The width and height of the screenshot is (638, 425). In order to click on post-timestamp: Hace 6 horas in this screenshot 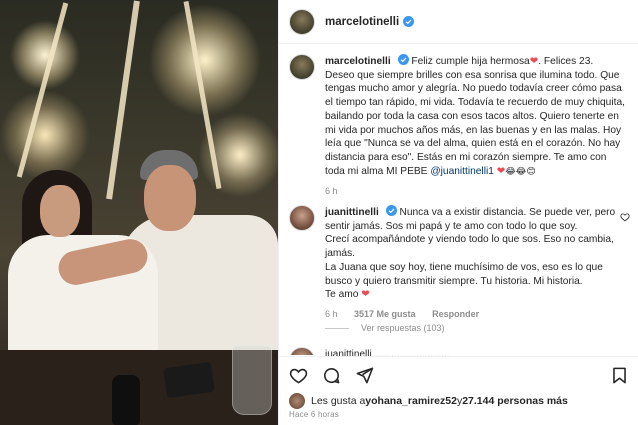, I will do `click(314, 414)`.